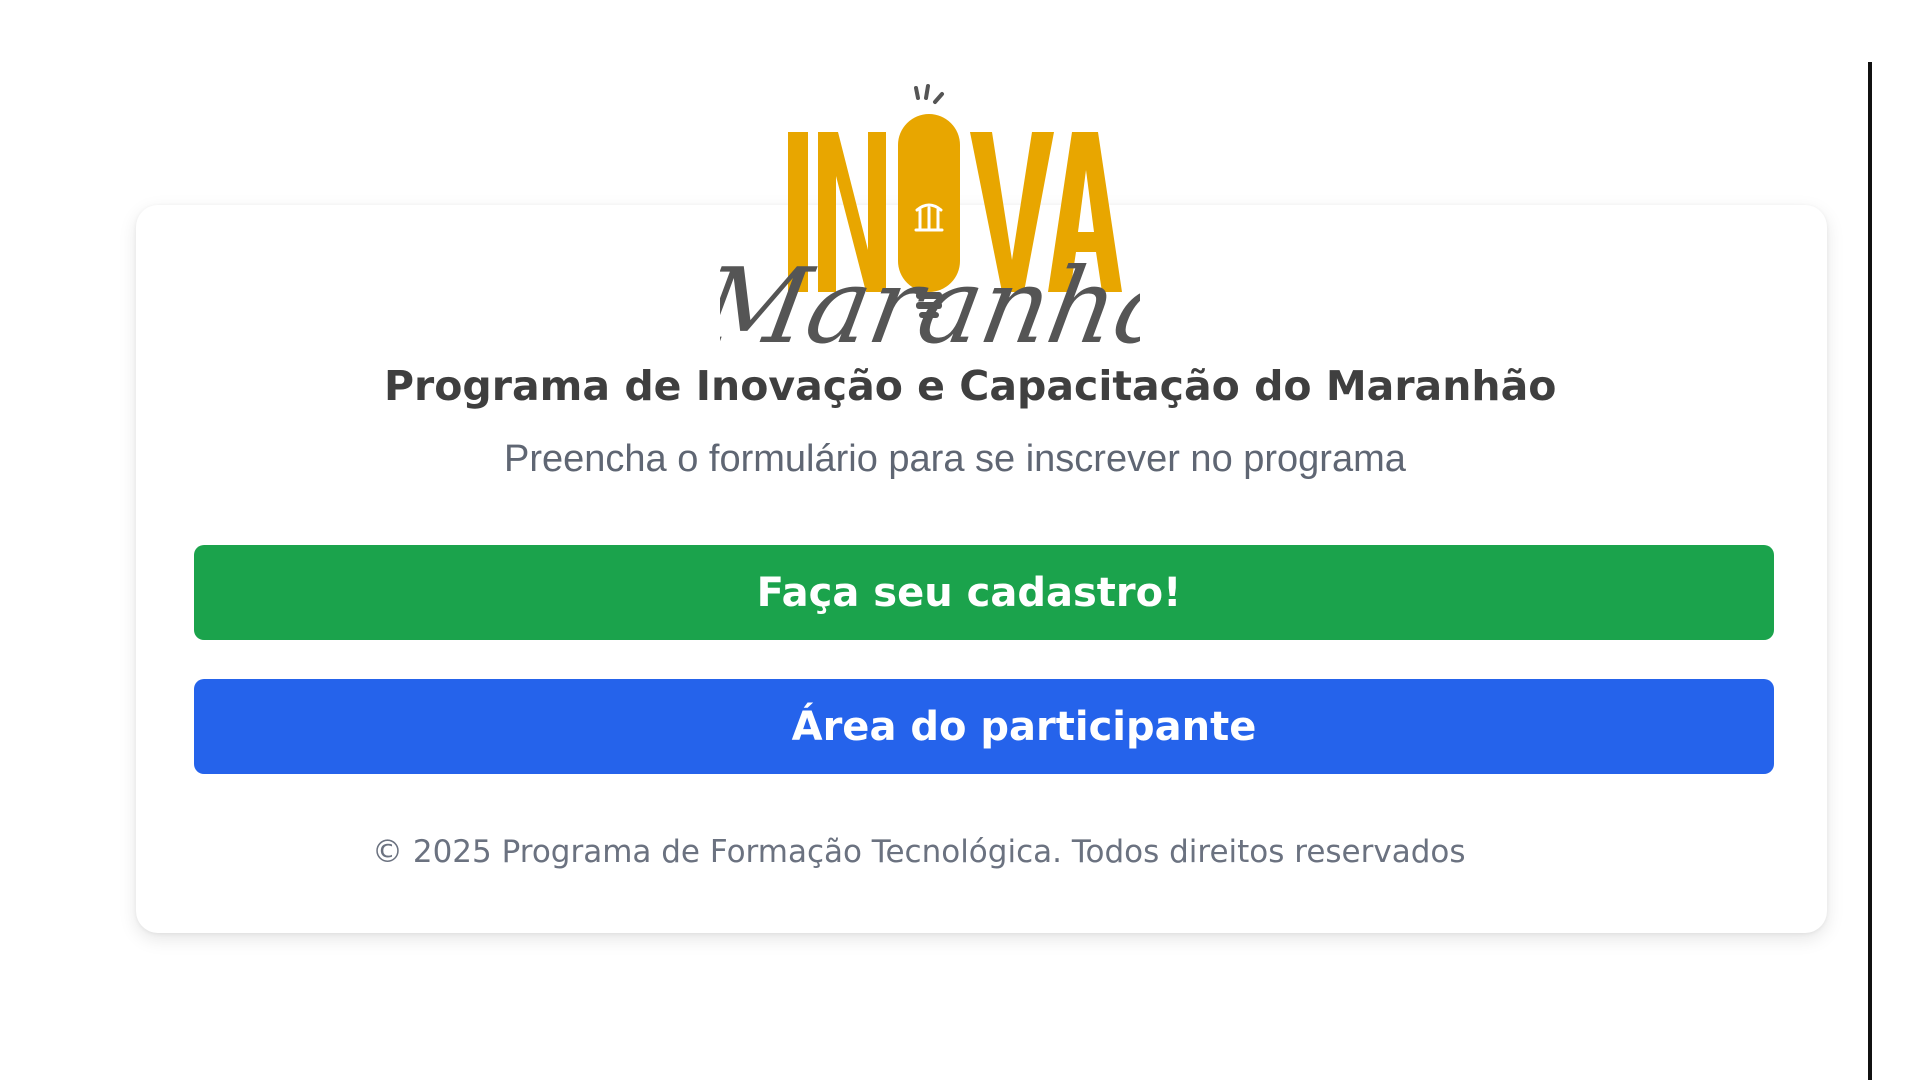 This screenshot has width=1920, height=1080. I want to click on inova-maranhao-logo: Maranhão, so click(930, 220).